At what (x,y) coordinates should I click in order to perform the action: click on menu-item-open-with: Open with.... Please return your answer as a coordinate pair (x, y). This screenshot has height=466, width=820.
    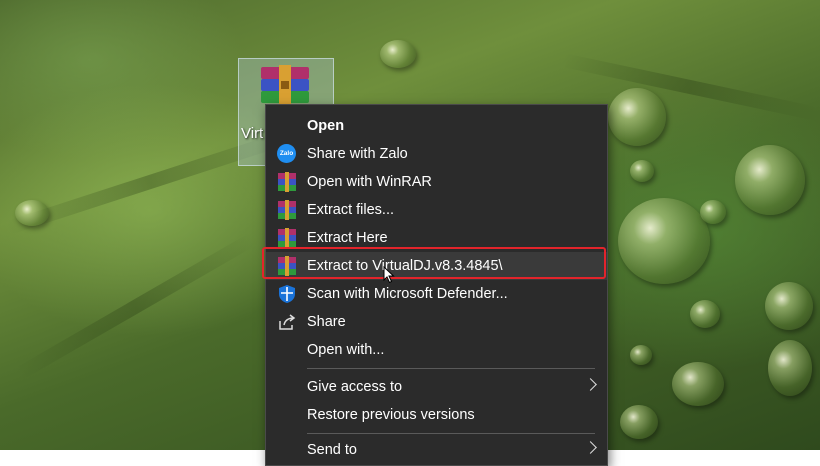
    Looking at the image, I should click on (436, 350).